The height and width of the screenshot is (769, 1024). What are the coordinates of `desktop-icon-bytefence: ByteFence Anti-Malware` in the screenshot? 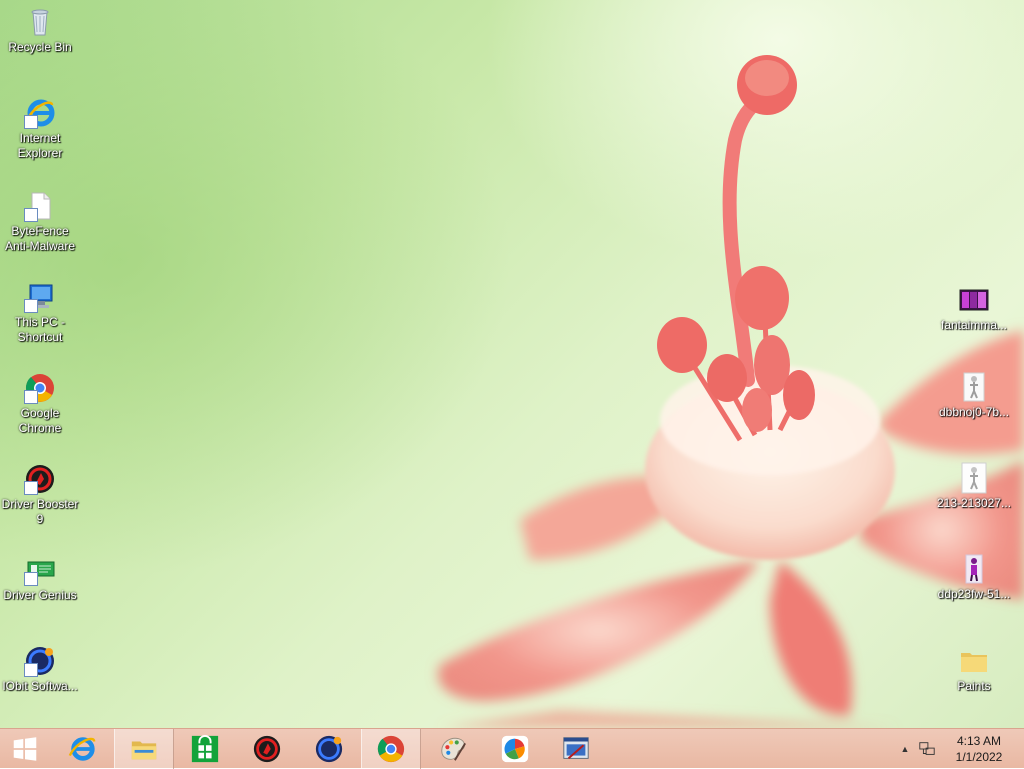 It's located at (40, 222).